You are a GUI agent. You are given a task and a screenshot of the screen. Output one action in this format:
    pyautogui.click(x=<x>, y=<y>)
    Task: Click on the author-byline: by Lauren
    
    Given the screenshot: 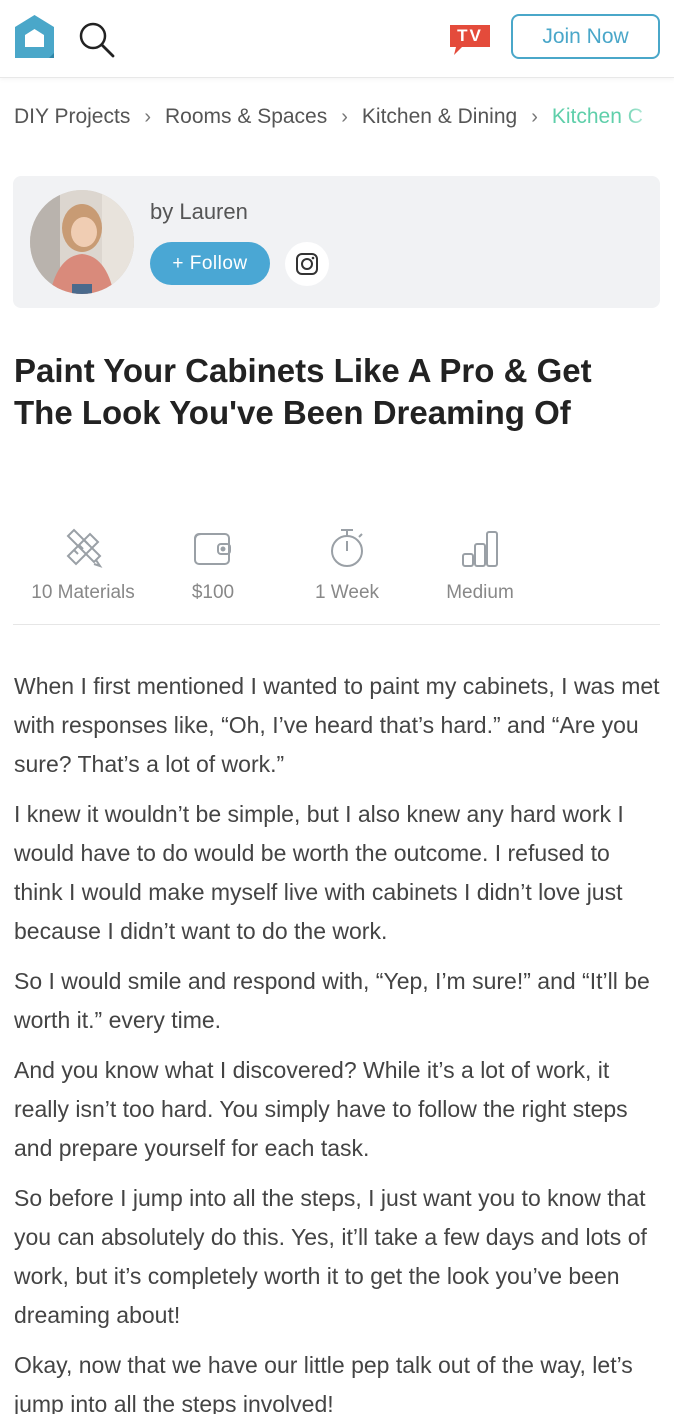 What is the action you would take?
    pyautogui.click(x=199, y=212)
    